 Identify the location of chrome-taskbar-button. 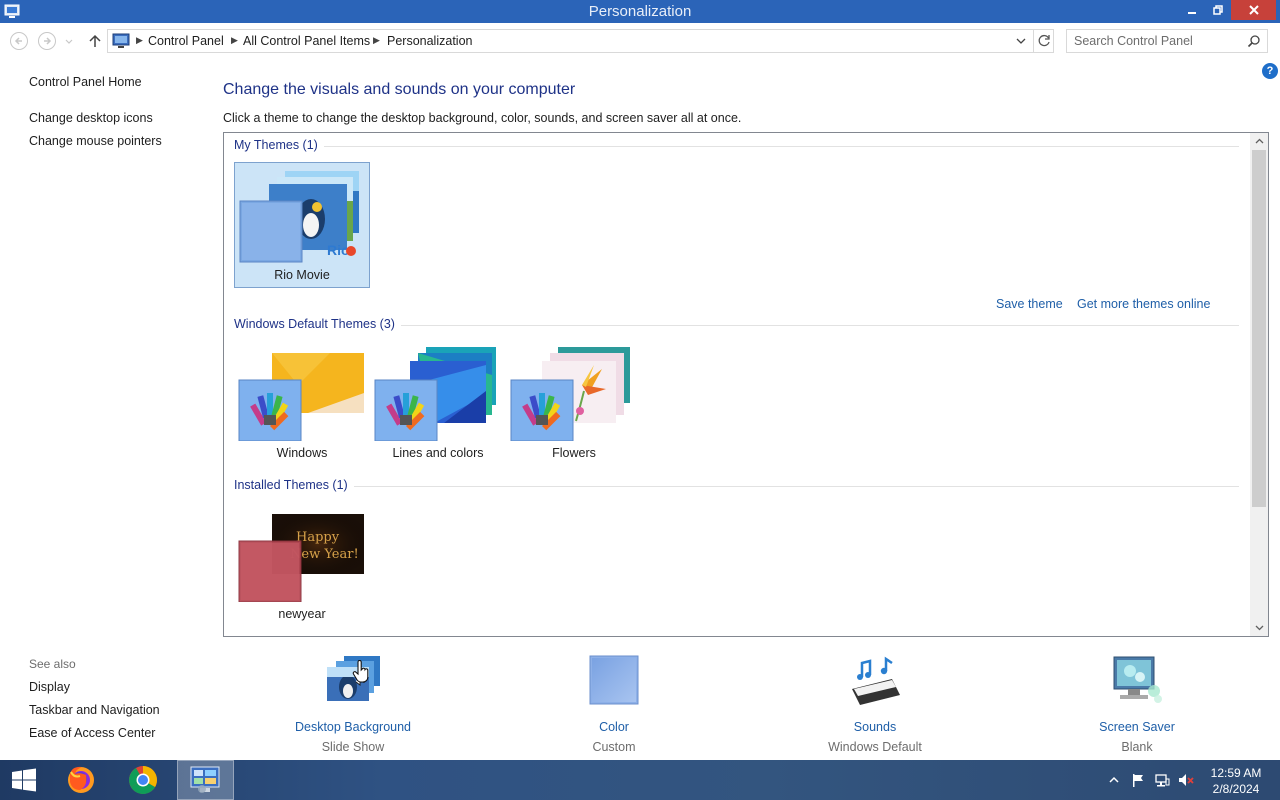
(143, 780).